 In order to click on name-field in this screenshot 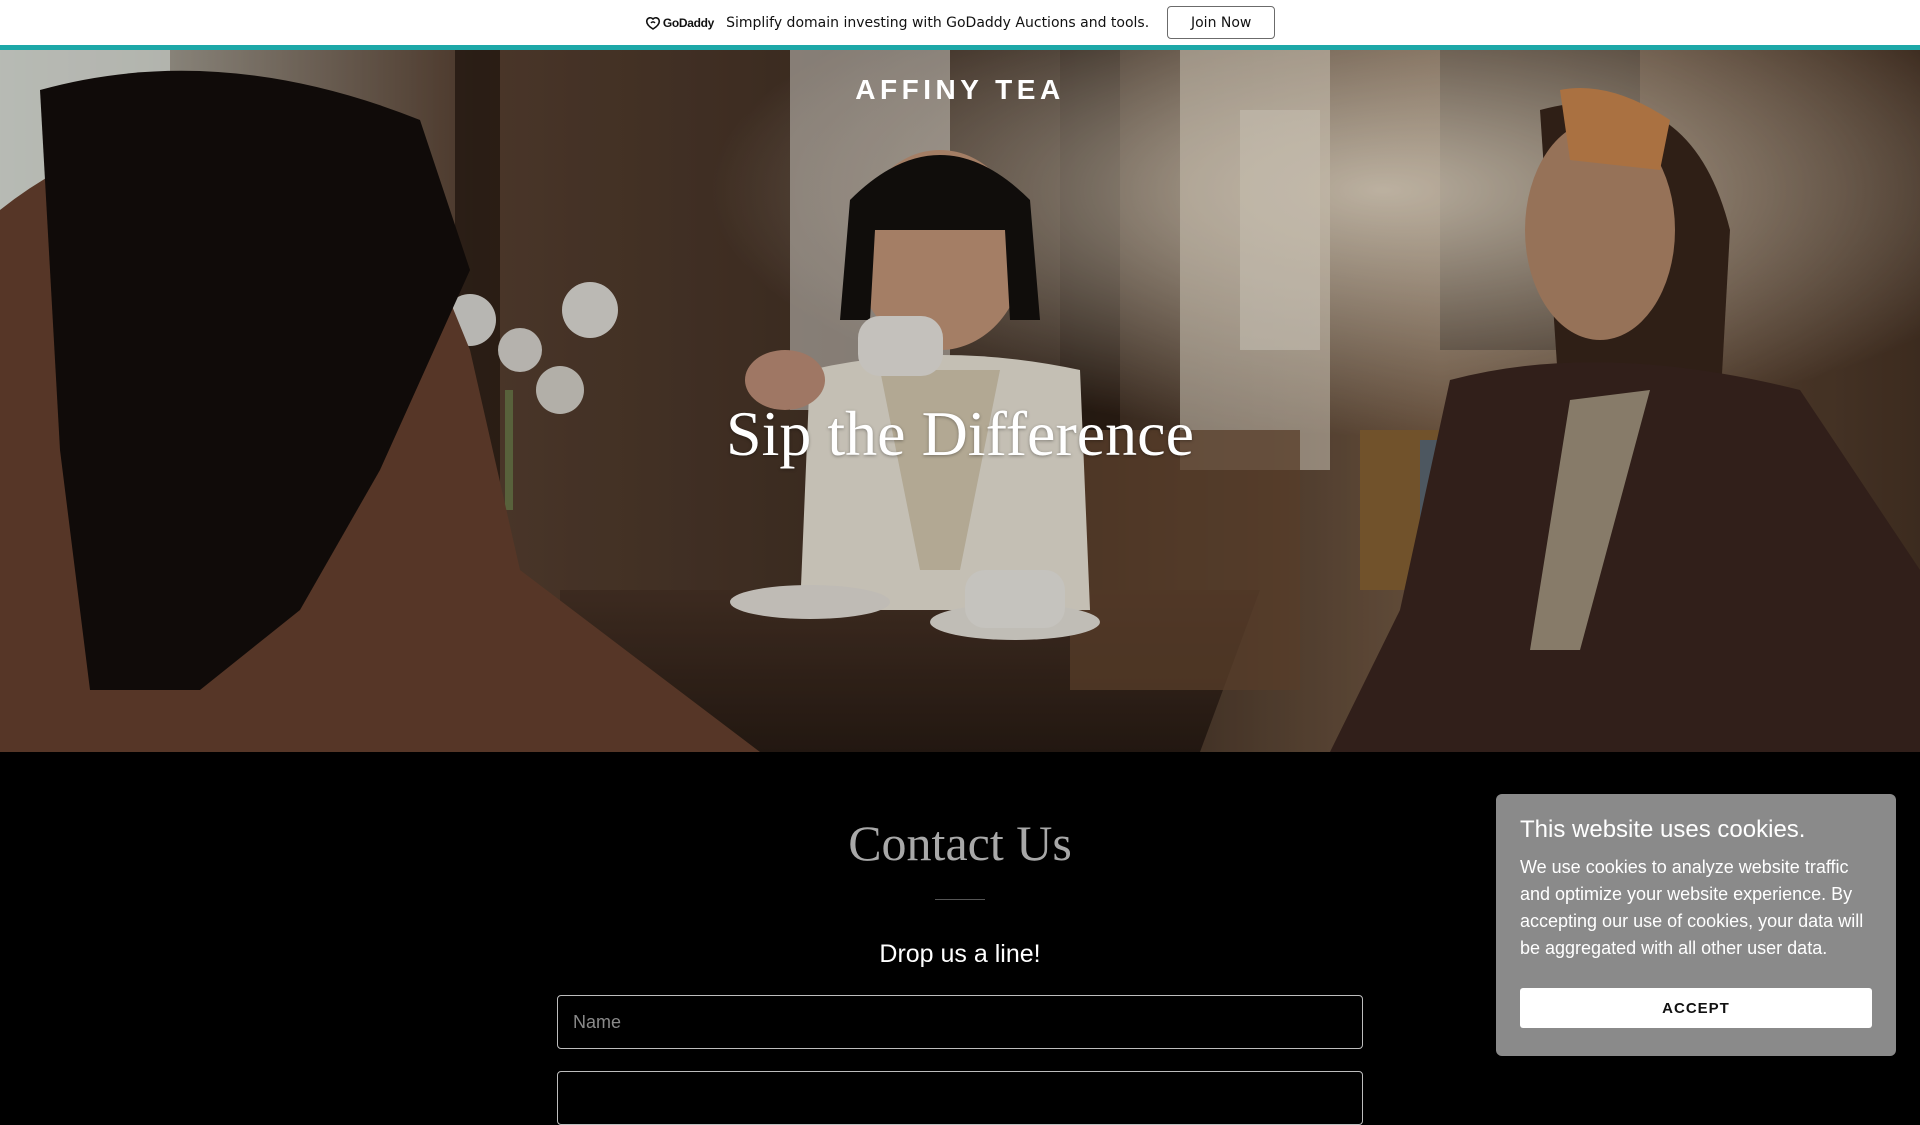, I will do `click(960, 1022)`.